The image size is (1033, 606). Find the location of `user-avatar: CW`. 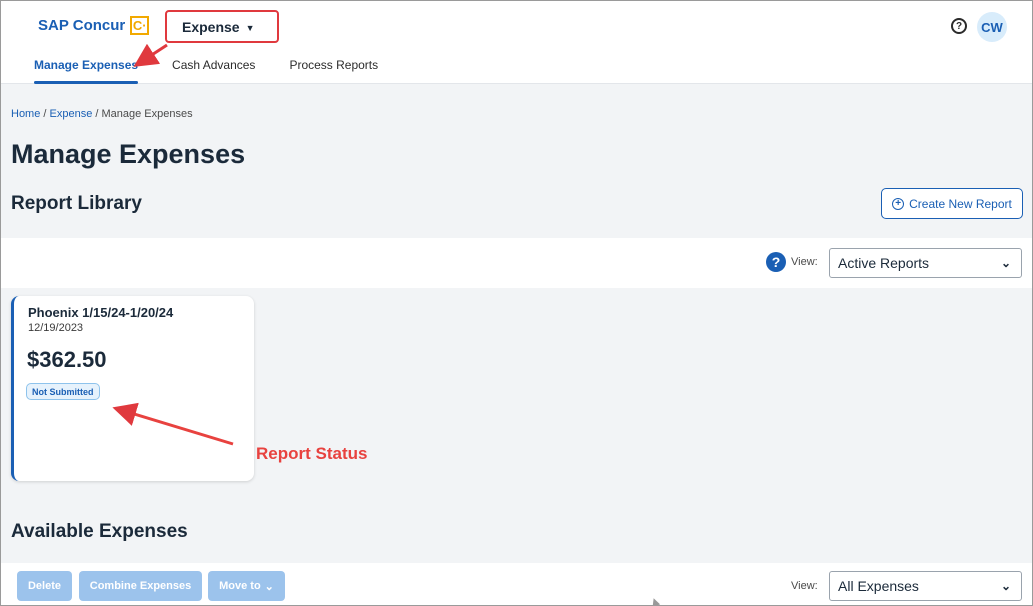

user-avatar: CW is located at coordinates (992, 27).